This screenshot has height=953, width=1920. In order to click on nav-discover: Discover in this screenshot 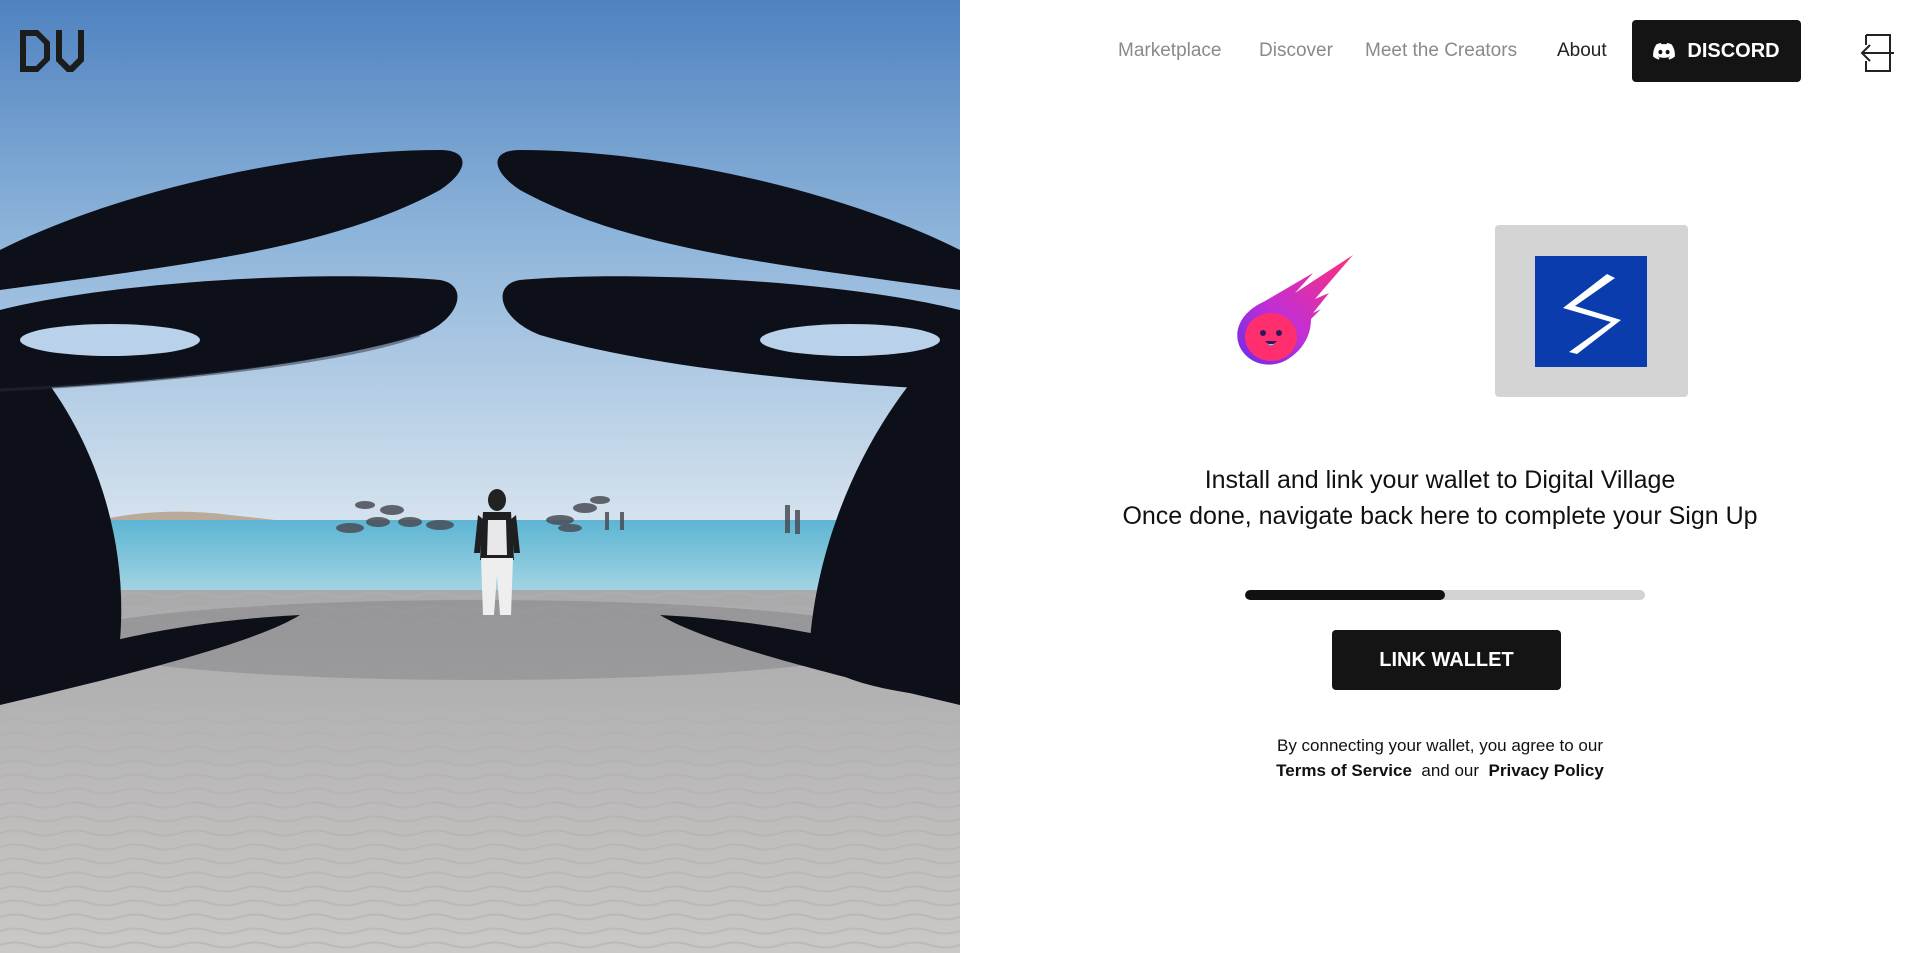, I will do `click(1296, 51)`.